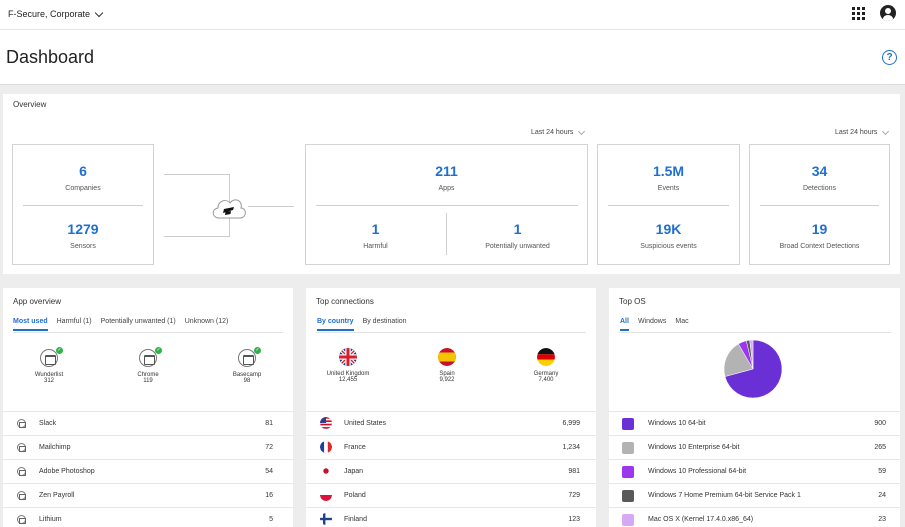 This screenshot has height=527, width=905. I want to click on list-item: Finland 123, so click(451, 517).